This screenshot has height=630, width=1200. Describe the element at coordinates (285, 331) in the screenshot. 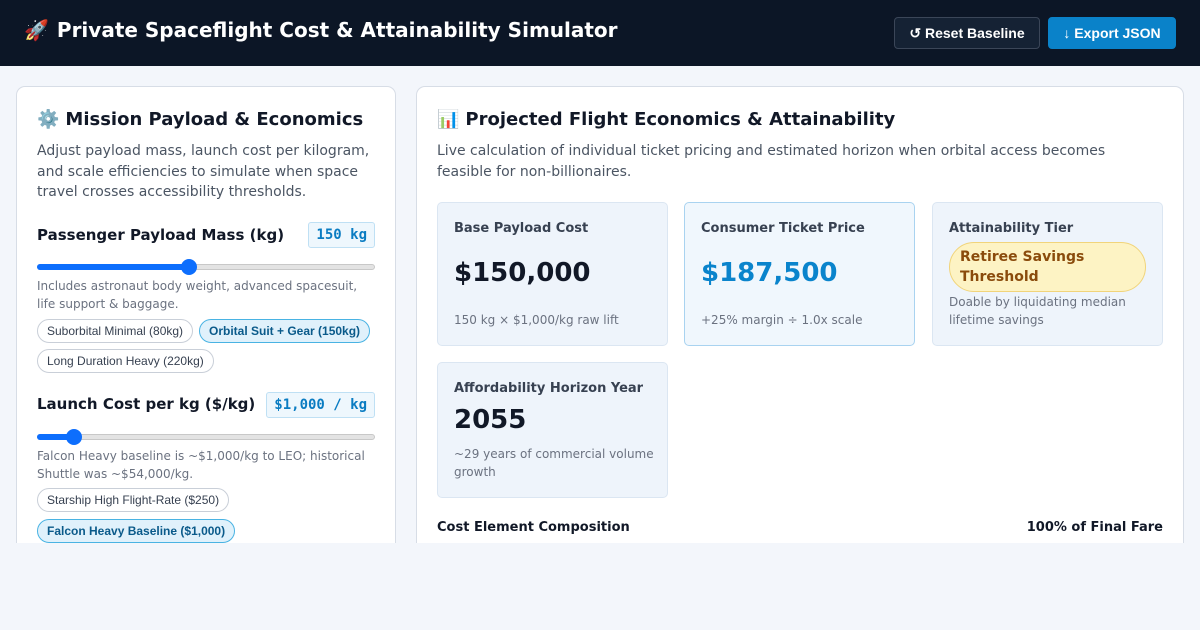

I see `preset-orbital-suit-gear: Orbital Suit + Gear (150kg)` at that location.